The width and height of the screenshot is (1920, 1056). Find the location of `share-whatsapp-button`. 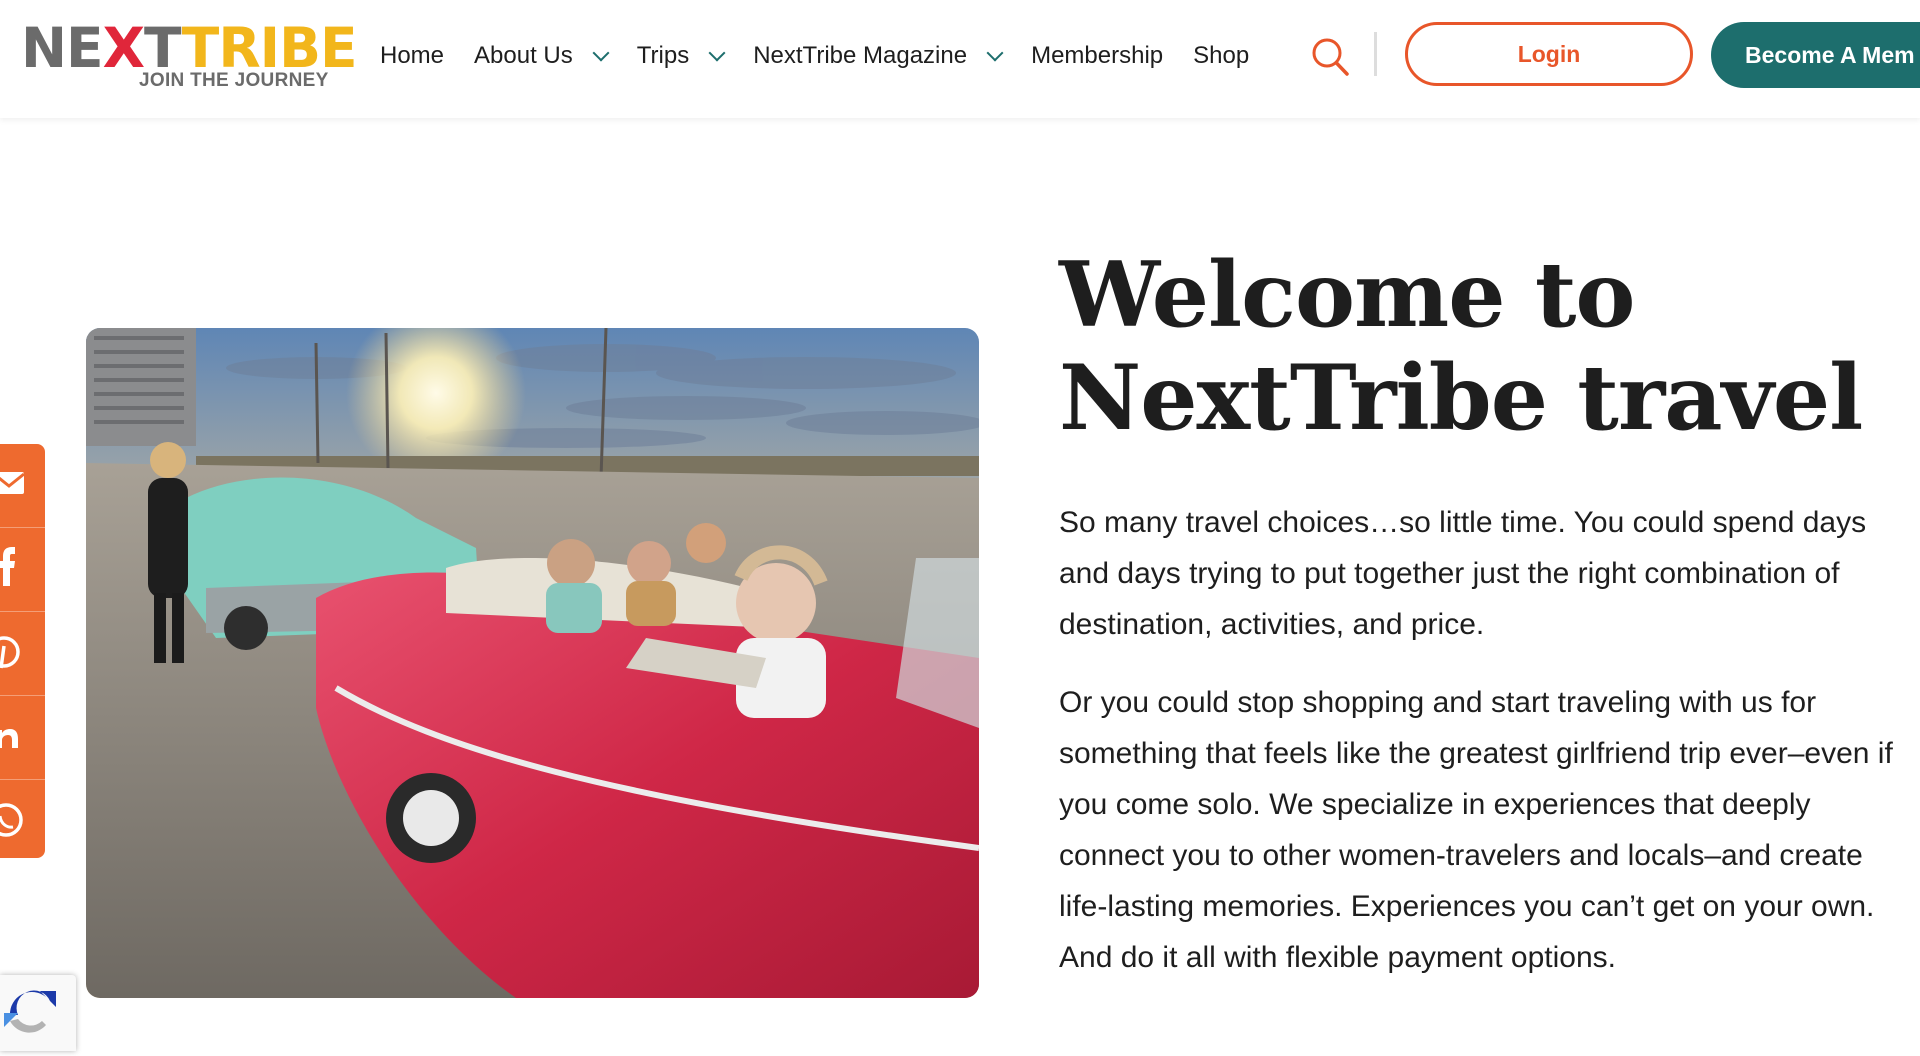

share-whatsapp-button is located at coordinates (22, 819).